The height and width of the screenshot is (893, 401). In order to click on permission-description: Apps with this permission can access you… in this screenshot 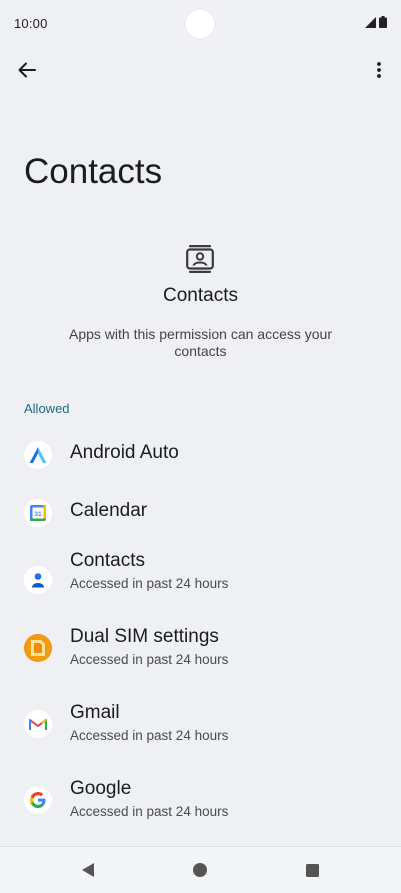, I will do `click(200, 342)`.